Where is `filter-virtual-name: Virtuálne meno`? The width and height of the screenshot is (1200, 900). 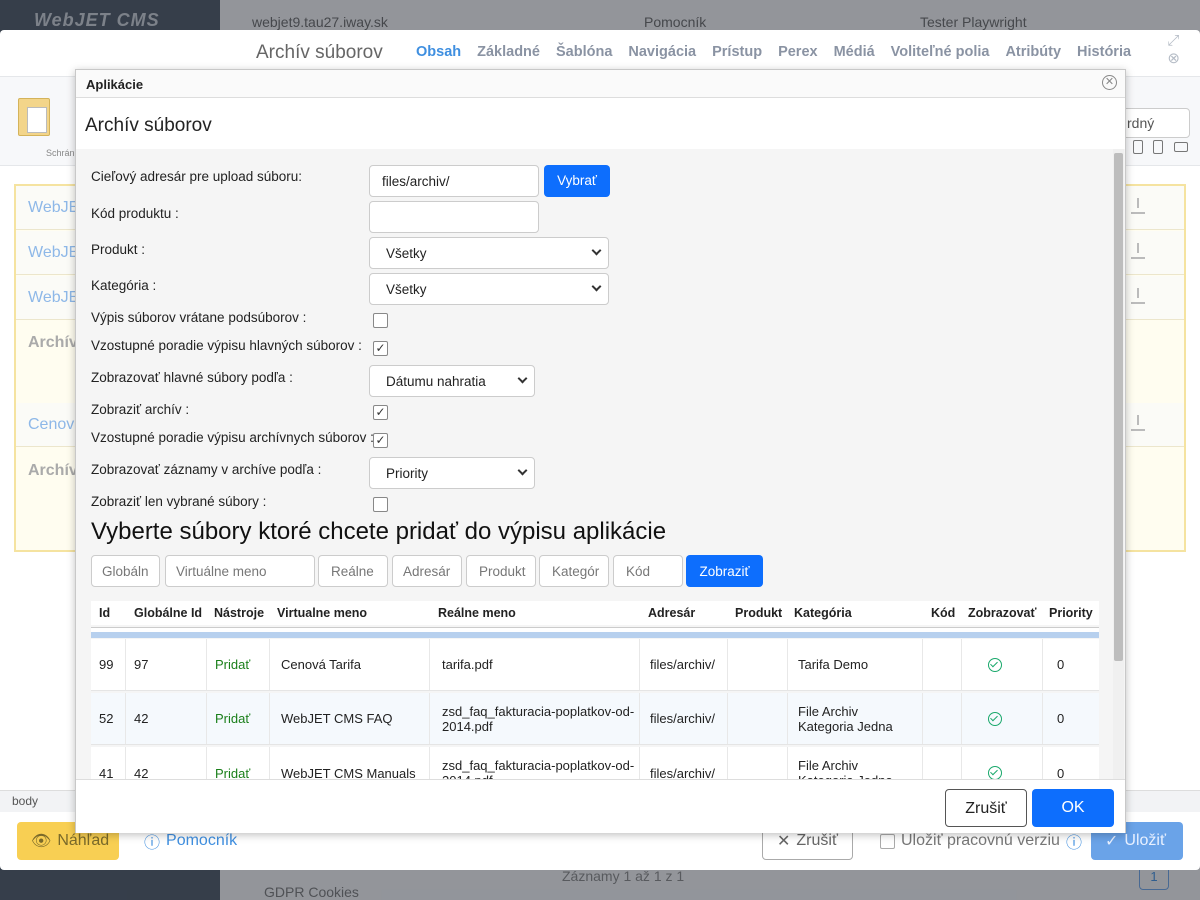
filter-virtual-name: Virtuálne meno is located at coordinates (240, 571).